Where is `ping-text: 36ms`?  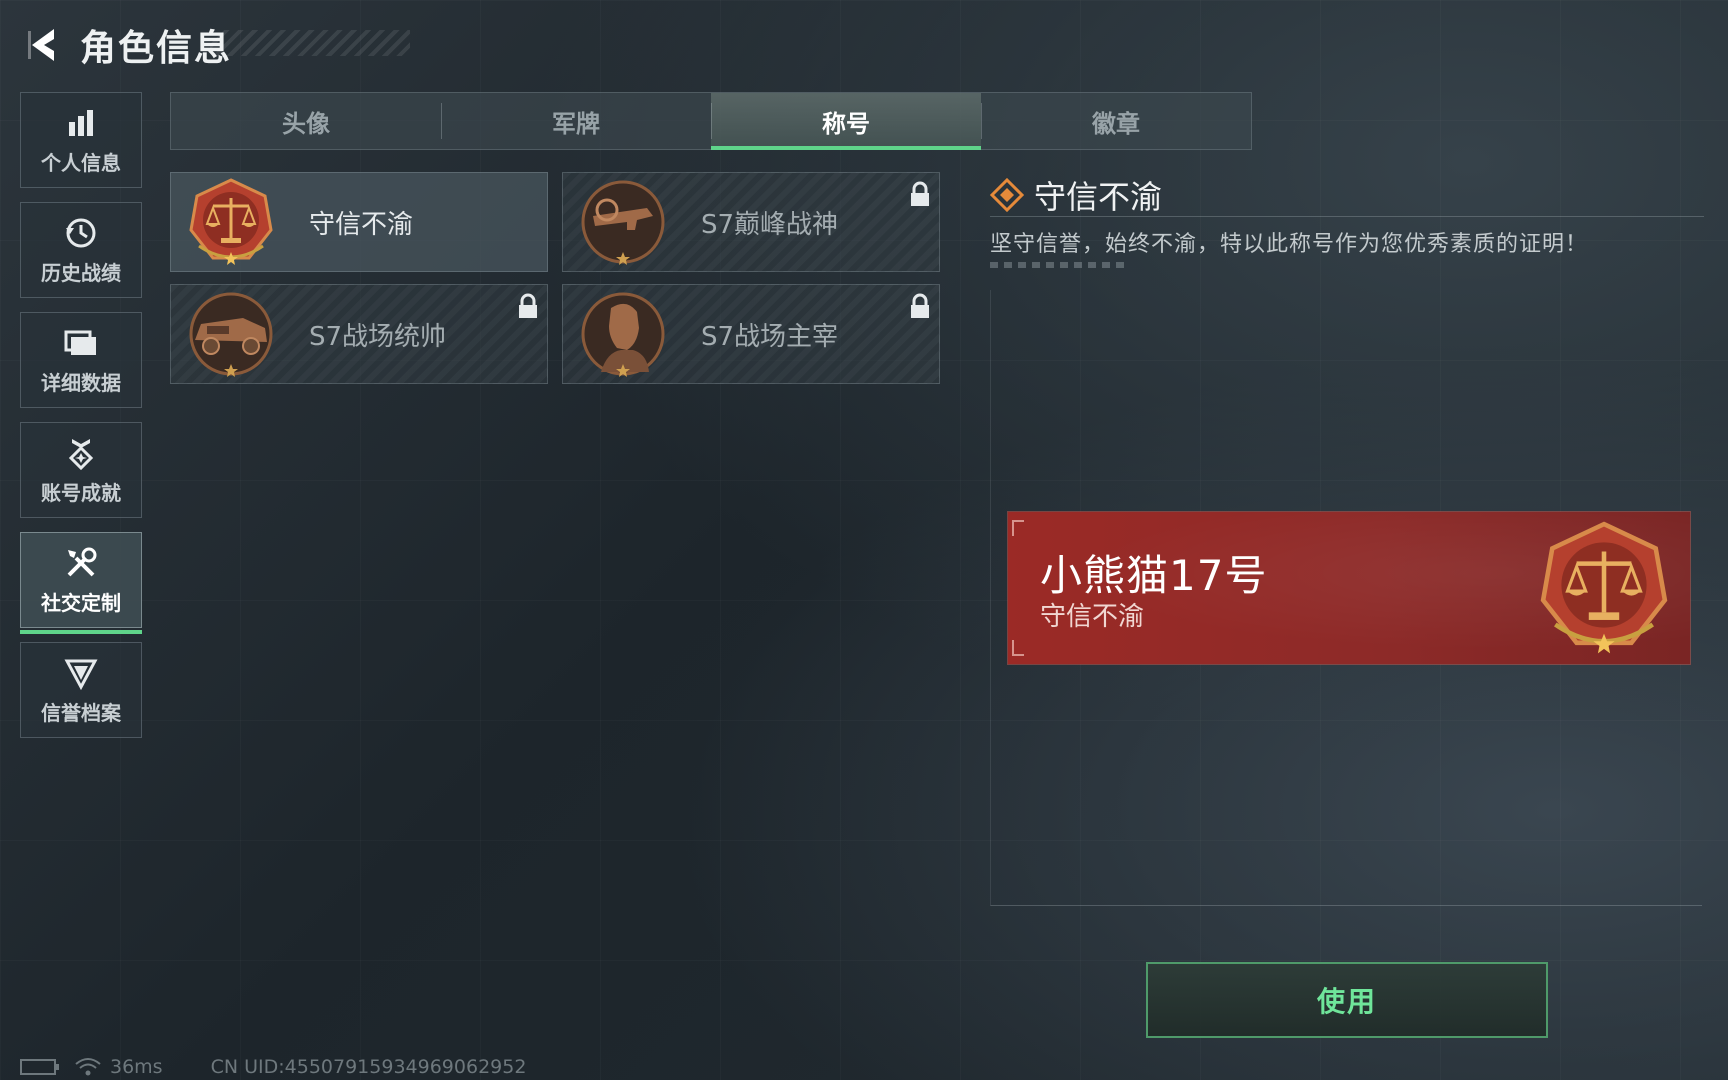
ping-text: 36ms is located at coordinates (136, 1067).